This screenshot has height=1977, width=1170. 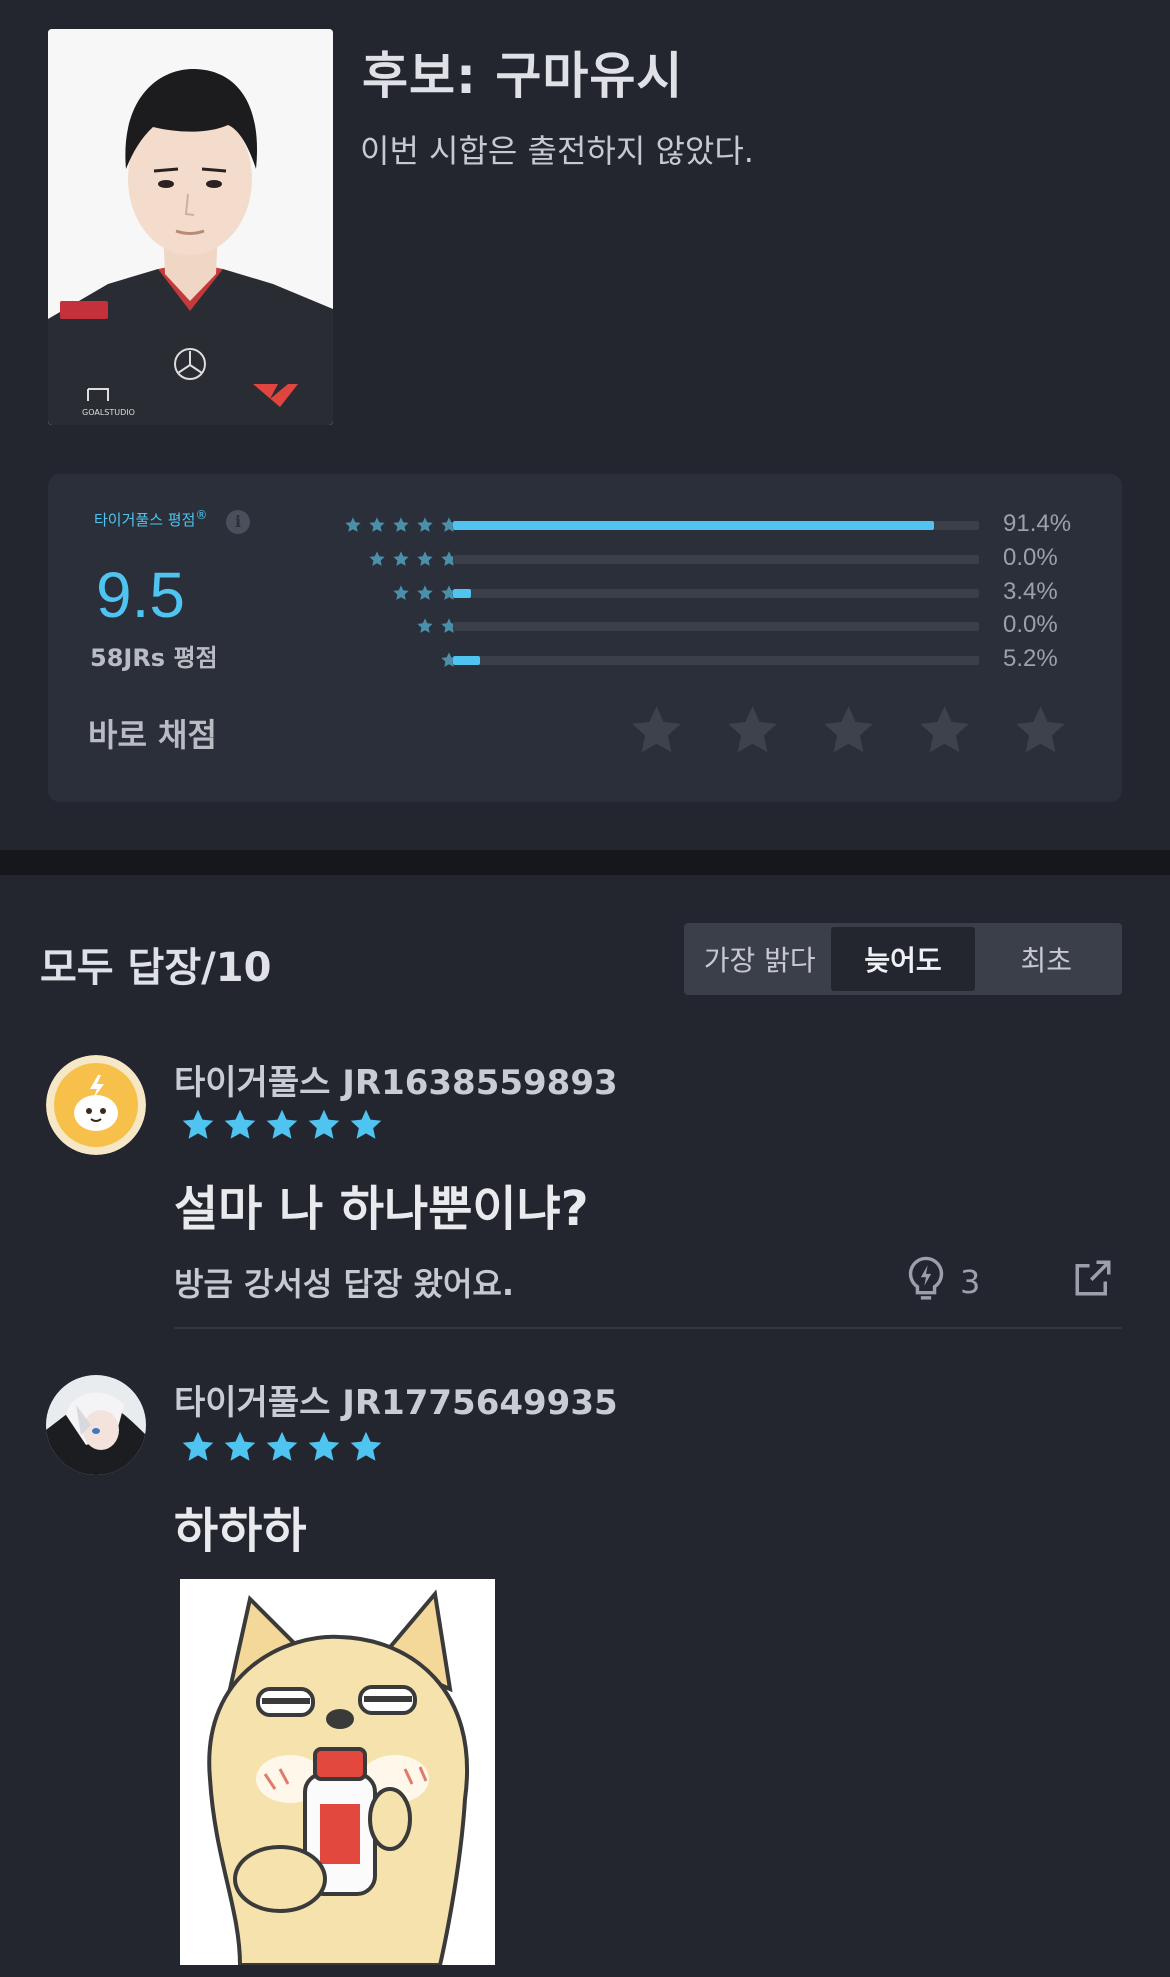 What do you see at coordinates (337, 1772) in the screenshot?
I see `shiba-dog-drinking-sticker` at bounding box center [337, 1772].